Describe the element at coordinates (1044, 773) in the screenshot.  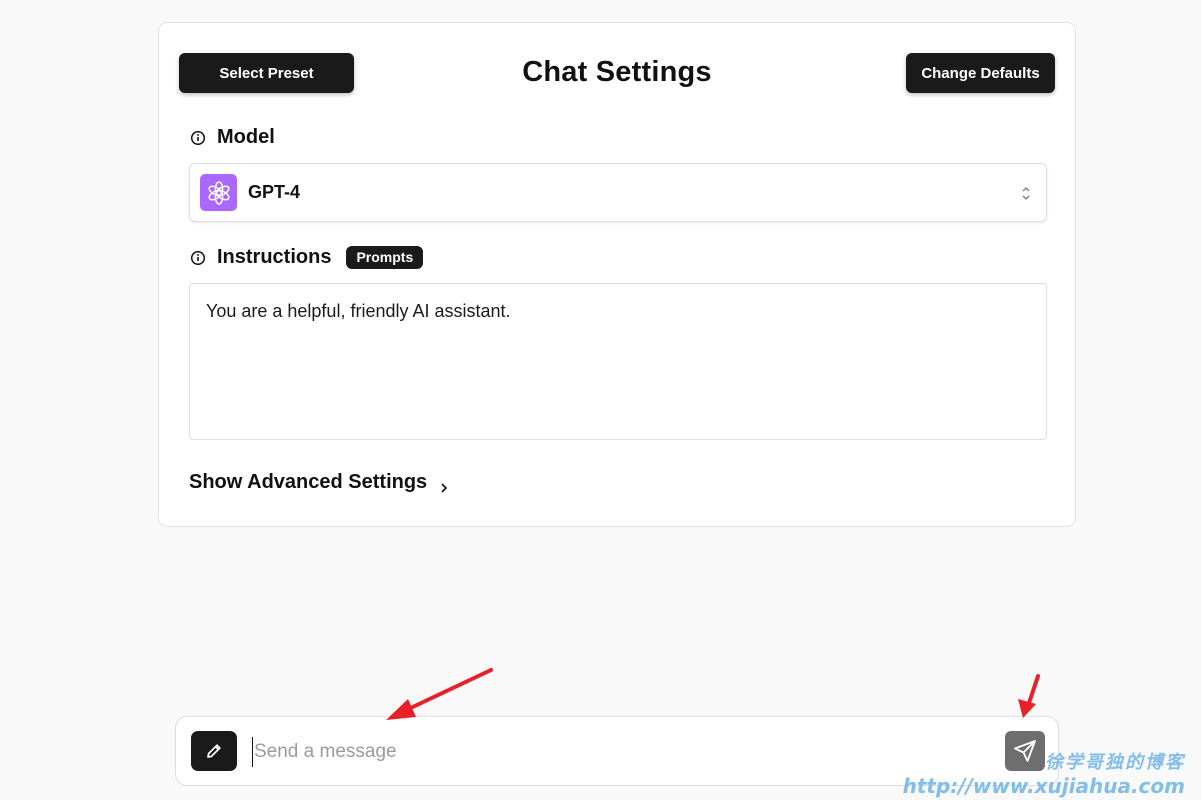
I see `watermark: 徐学哥独的博客 http://www.xujiahua.com` at that location.